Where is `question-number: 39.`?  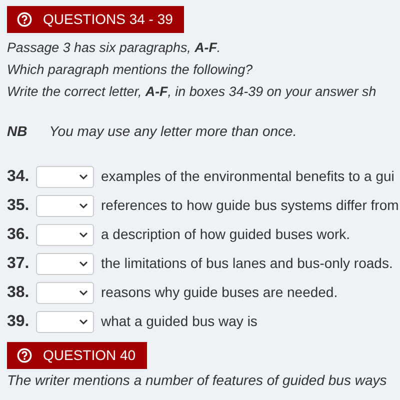
question-number: 39. is located at coordinates (18, 322).